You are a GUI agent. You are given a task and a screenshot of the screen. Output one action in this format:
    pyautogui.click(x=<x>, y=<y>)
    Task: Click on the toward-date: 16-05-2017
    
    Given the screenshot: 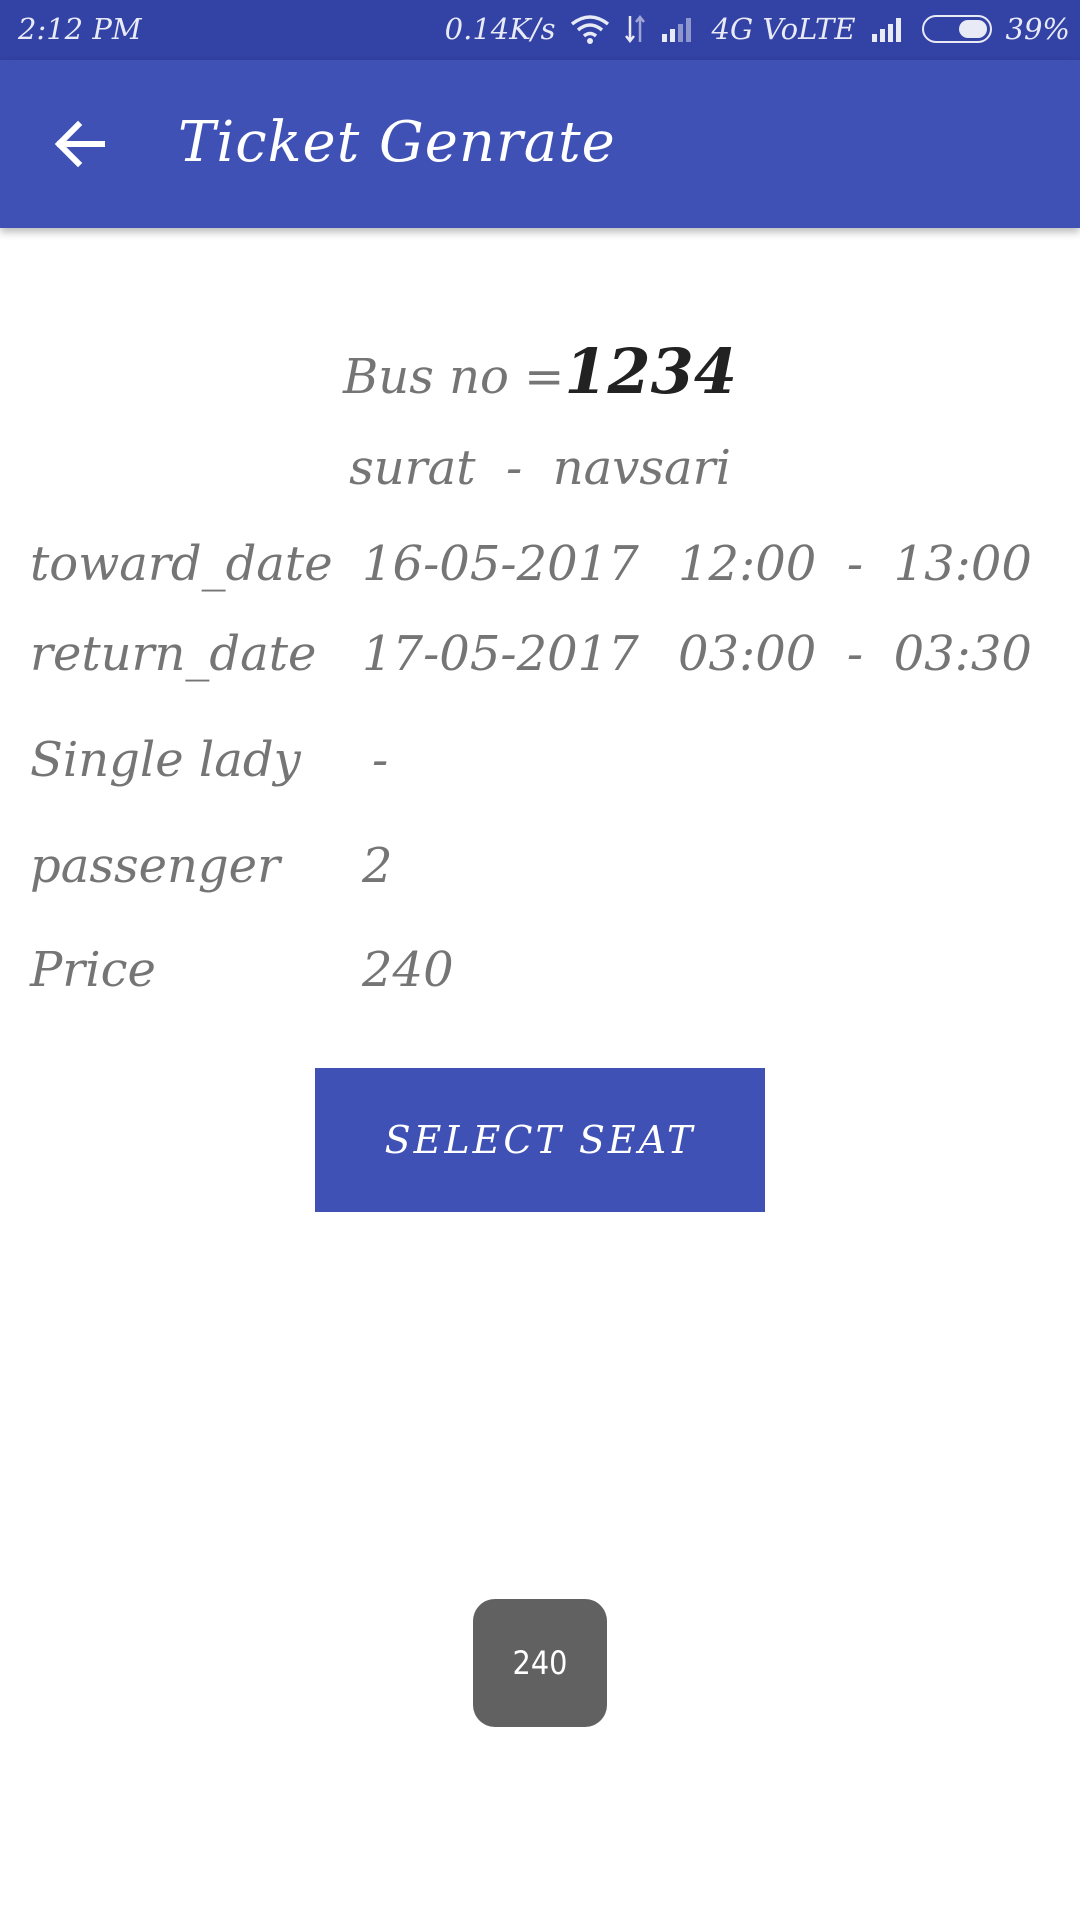 What is the action you would take?
    pyautogui.click(x=500, y=564)
    